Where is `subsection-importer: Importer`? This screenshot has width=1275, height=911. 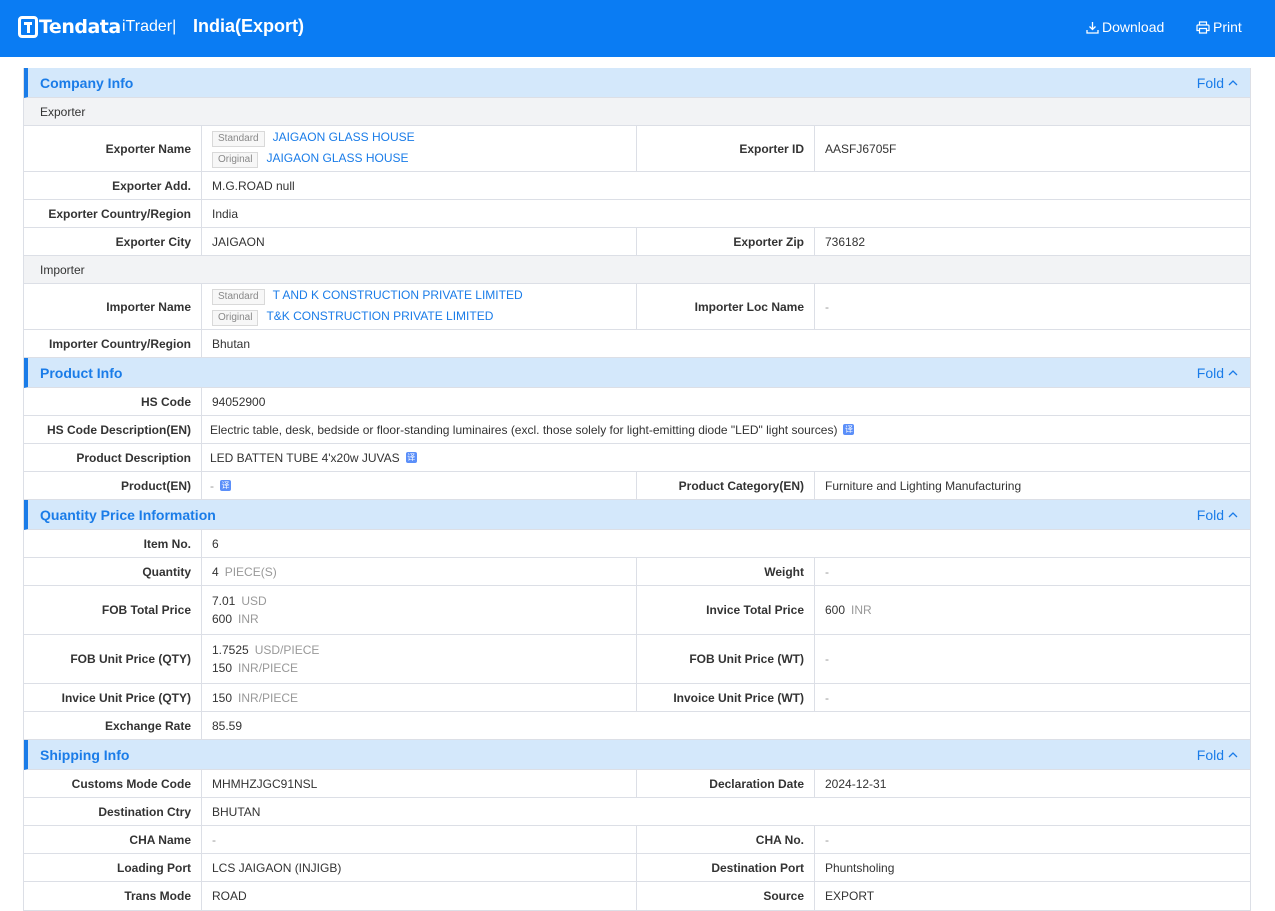 subsection-importer: Importer is located at coordinates (637, 270).